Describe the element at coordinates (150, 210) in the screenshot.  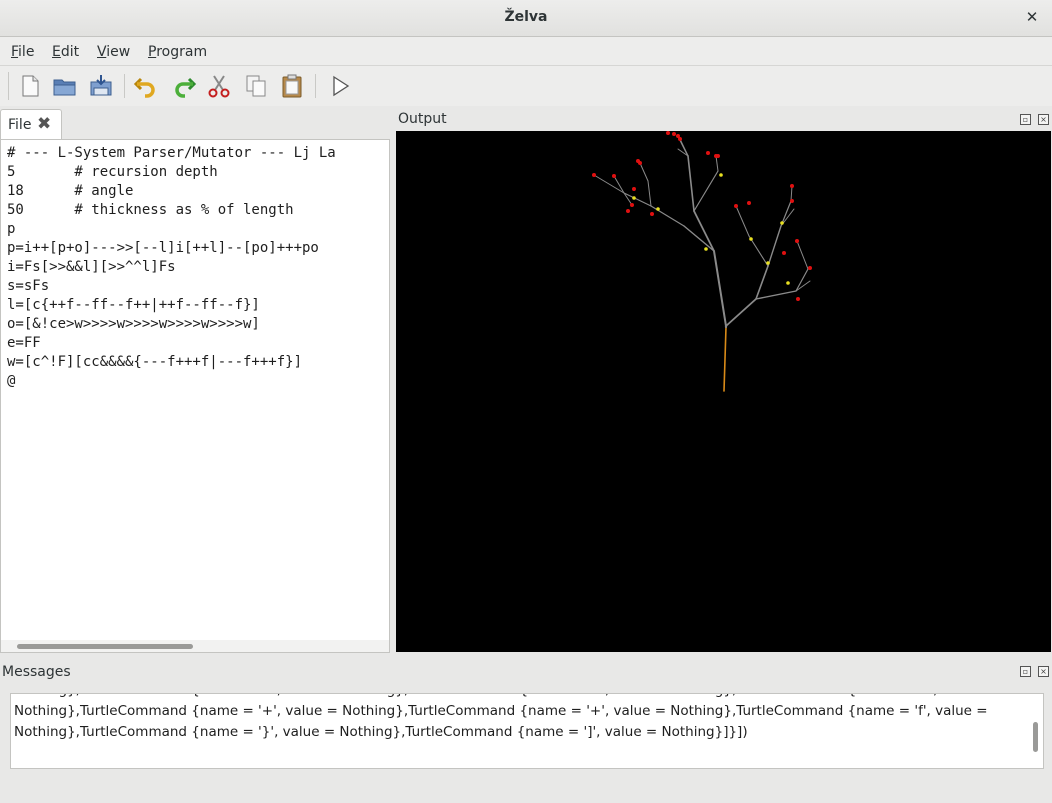
I see `code-line: 50 # thickness as % of length` at that location.